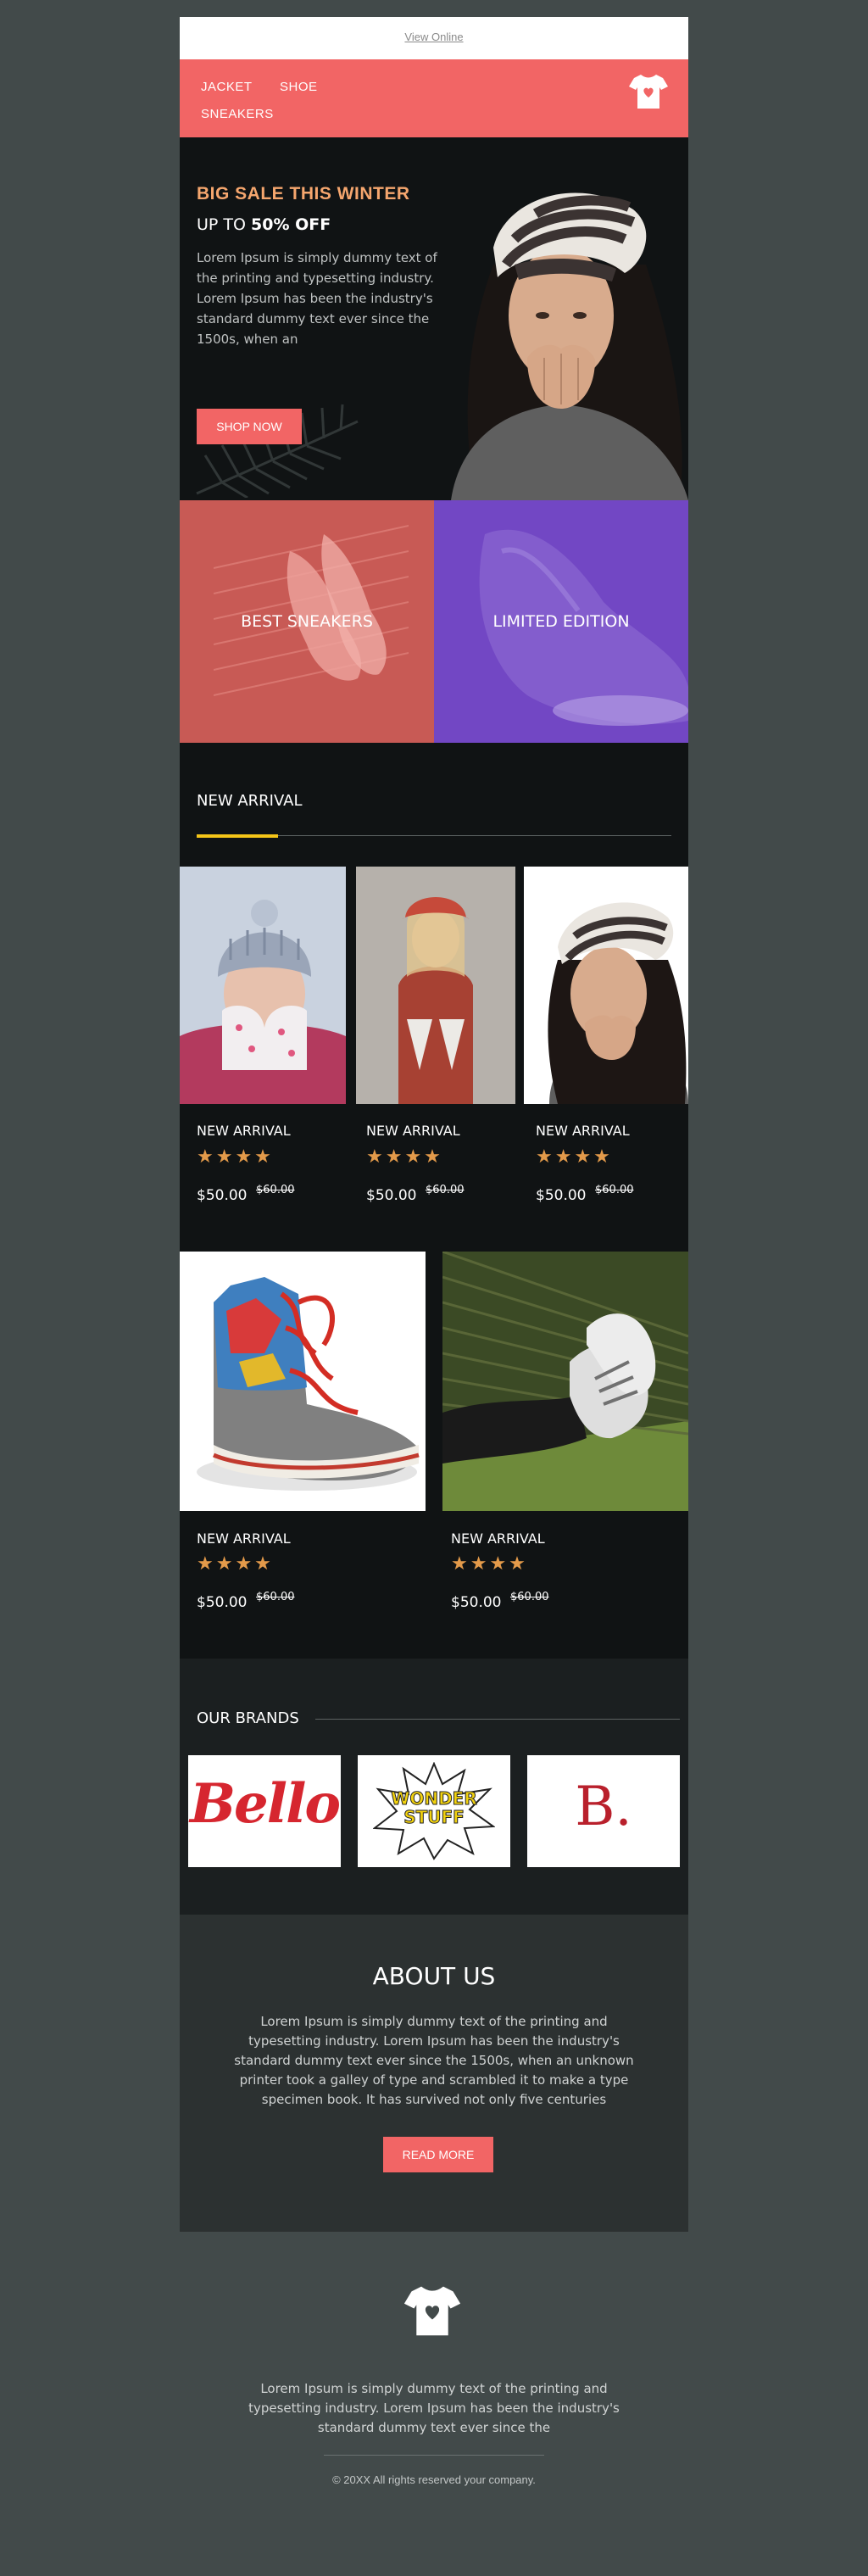 This screenshot has width=868, height=2576. I want to click on product-rating-4: ★★★★, so click(235, 1564).